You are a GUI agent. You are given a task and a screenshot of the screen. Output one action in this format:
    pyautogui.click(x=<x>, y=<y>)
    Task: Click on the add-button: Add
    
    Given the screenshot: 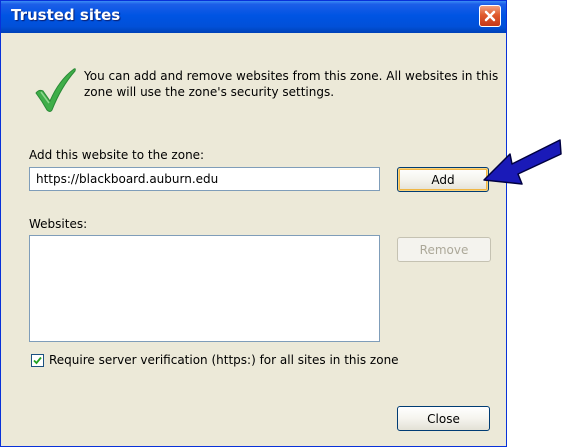 What is the action you would take?
    pyautogui.click(x=443, y=179)
    